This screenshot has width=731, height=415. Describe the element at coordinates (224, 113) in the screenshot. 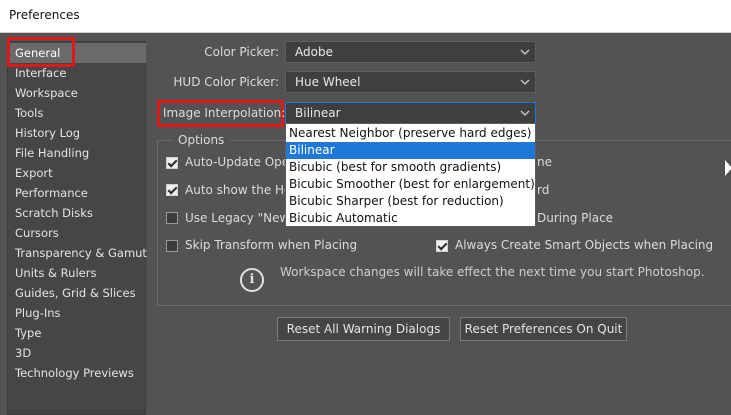

I see `image-interpolation-label: Image Interpolation:` at that location.